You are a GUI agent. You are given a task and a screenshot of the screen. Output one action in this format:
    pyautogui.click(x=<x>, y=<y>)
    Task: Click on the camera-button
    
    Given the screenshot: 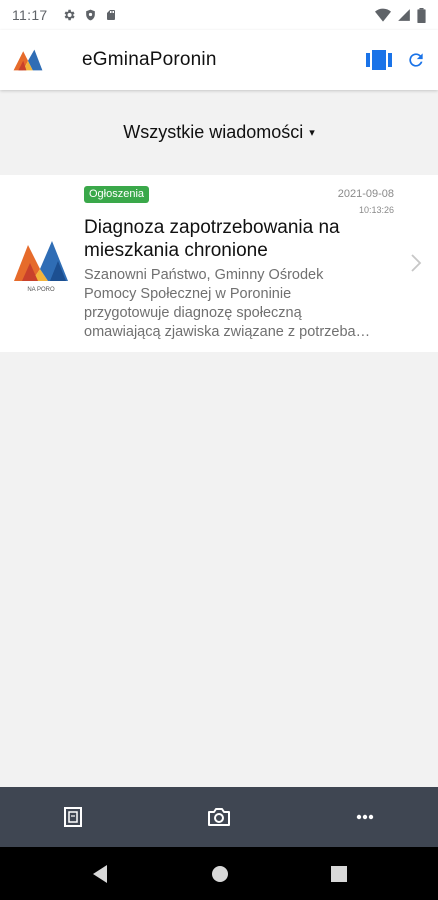 What is the action you would take?
    pyautogui.click(x=219, y=817)
    